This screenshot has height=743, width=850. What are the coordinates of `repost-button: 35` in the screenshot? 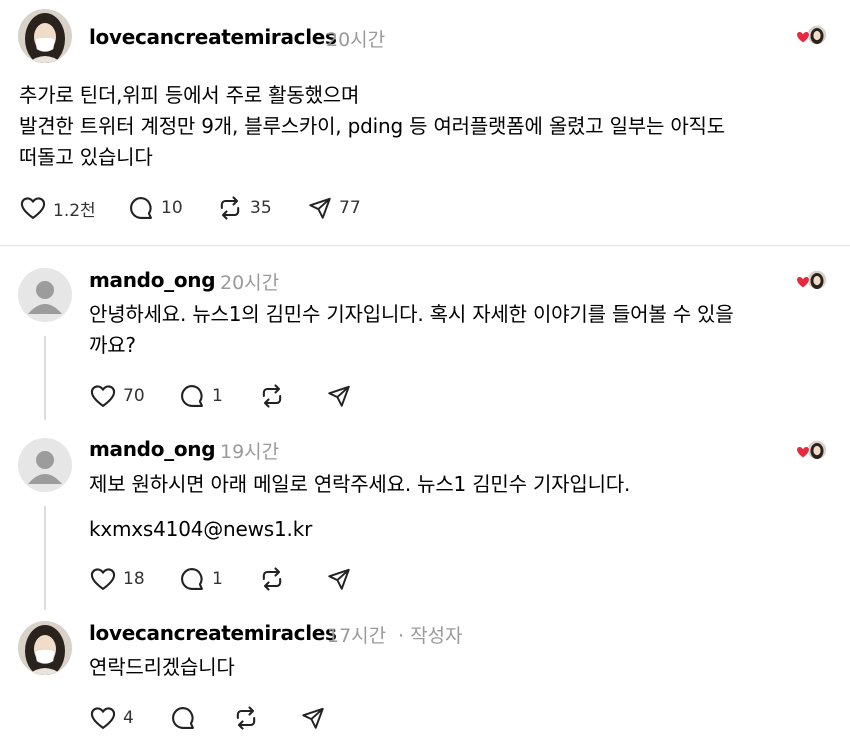 It's located at (244, 208).